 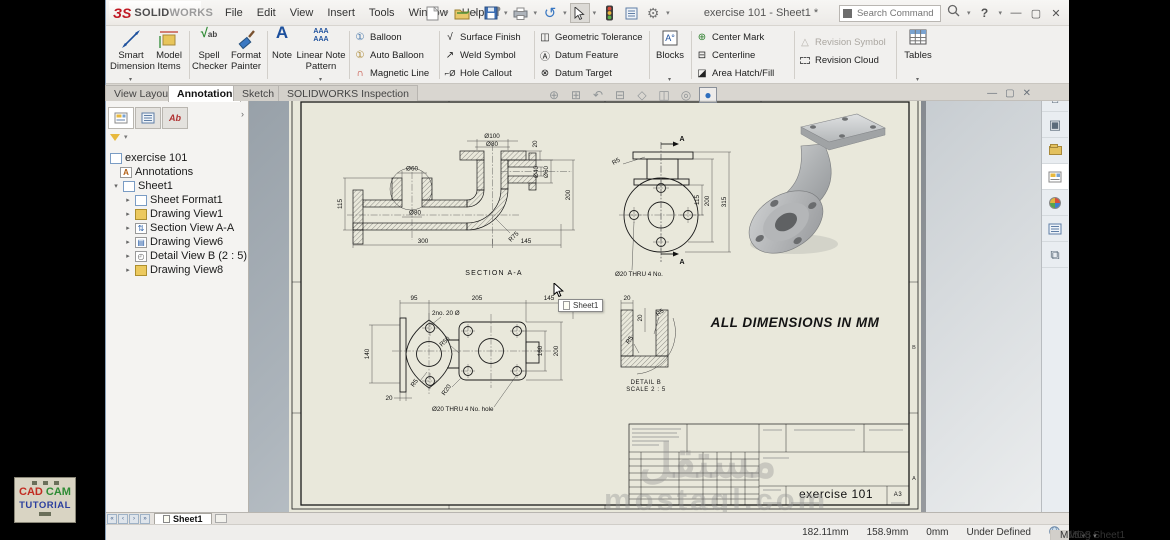 What do you see at coordinates (145, 518) in the screenshot?
I see `last-sheet-button: »` at bounding box center [145, 518].